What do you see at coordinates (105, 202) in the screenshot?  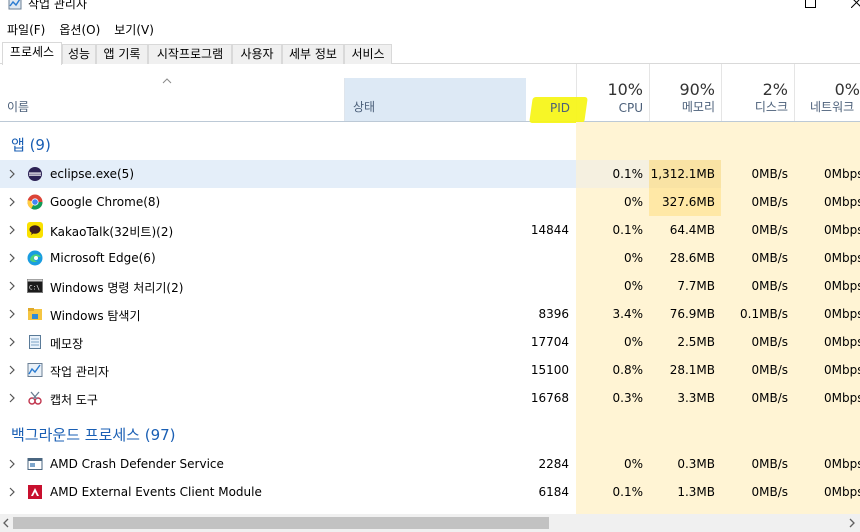 I see `process-name: Google Chrome(8)` at bounding box center [105, 202].